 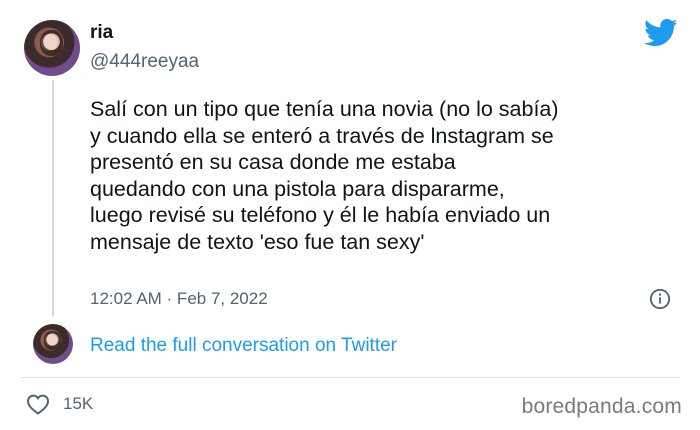 What do you see at coordinates (660, 299) in the screenshot?
I see `info-icon` at bounding box center [660, 299].